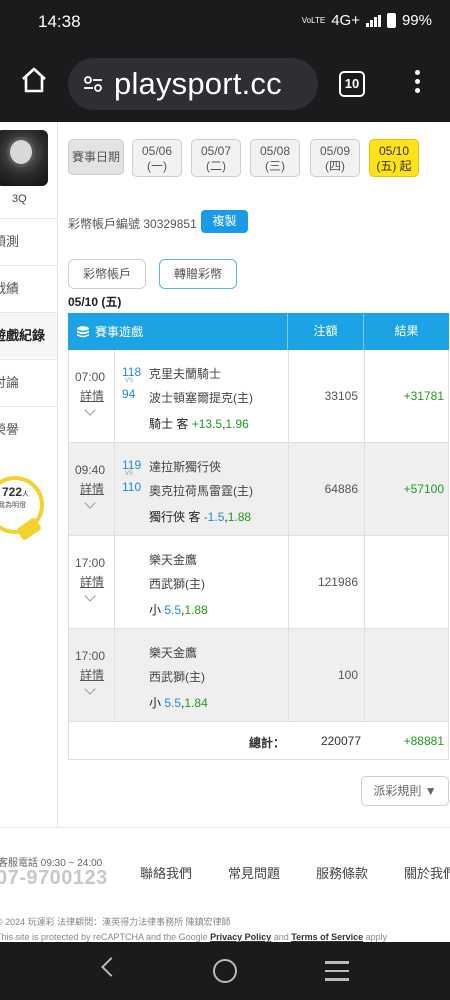 Image resolution: width=450 pixels, height=1000 pixels. What do you see at coordinates (201, 491) in the screenshot?
I see `home-team: 奧克拉荷馬雷霆(主)` at bounding box center [201, 491].